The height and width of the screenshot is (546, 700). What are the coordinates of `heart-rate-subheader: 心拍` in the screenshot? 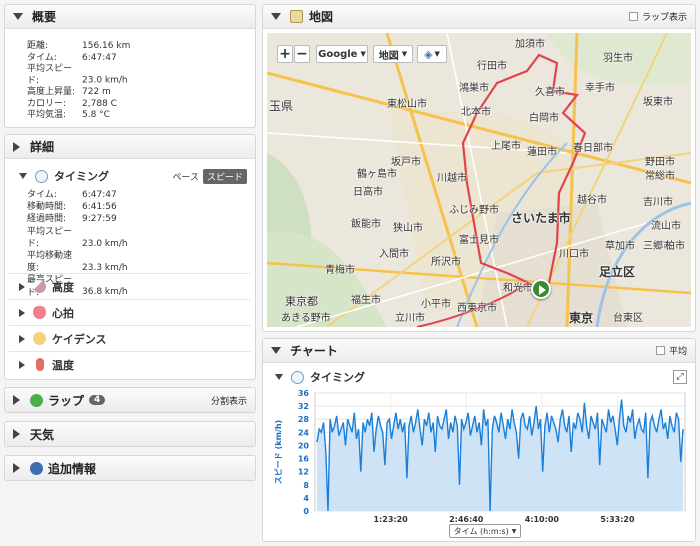 It's located at (130, 312).